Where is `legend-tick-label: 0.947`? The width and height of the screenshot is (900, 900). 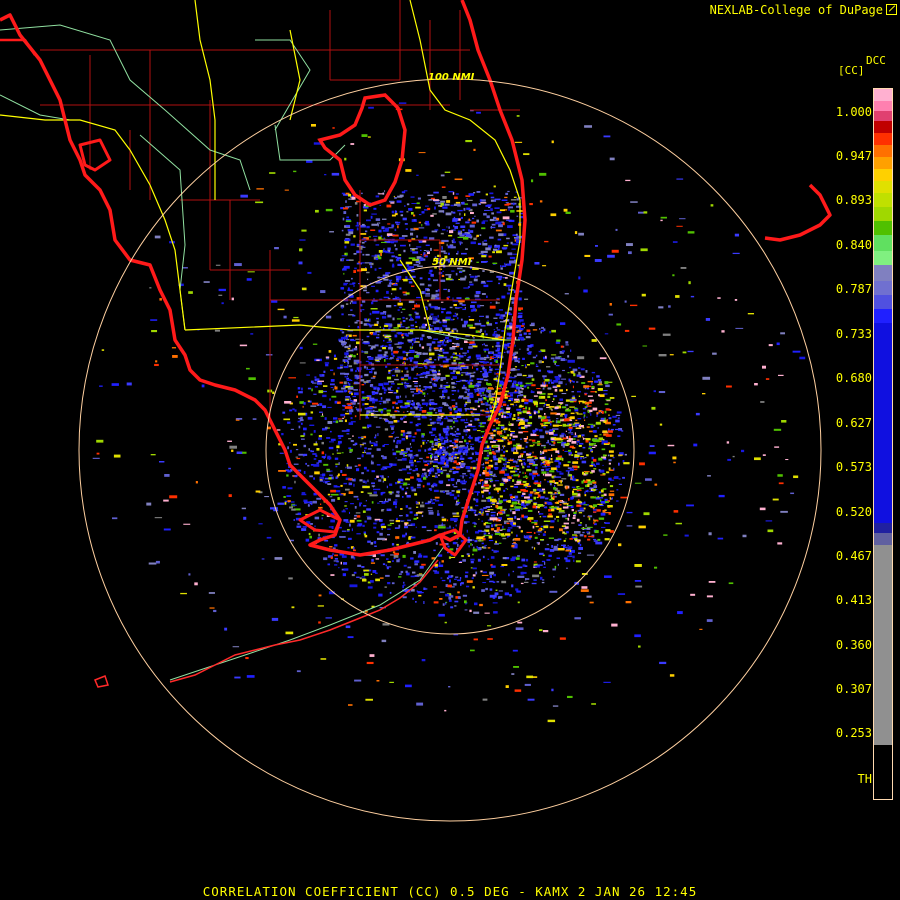
legend-tick-label: 0.947 is located at coordinates (853, 156).